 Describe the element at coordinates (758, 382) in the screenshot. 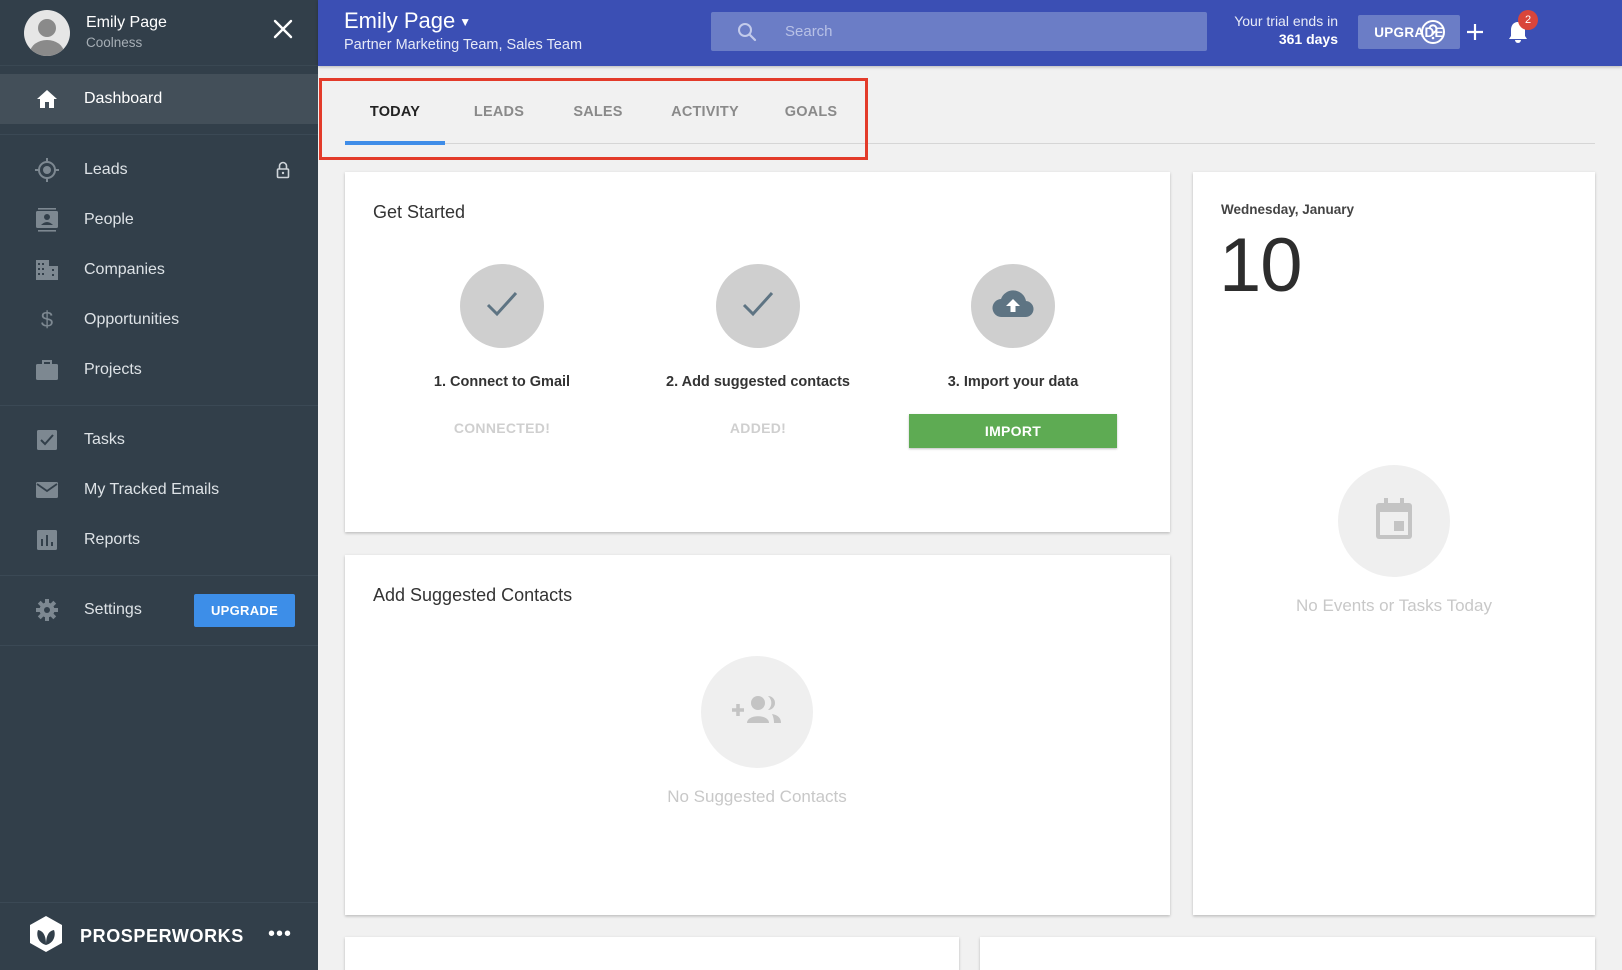

I see `step-label: 2. Add suggested contacts` at that location.